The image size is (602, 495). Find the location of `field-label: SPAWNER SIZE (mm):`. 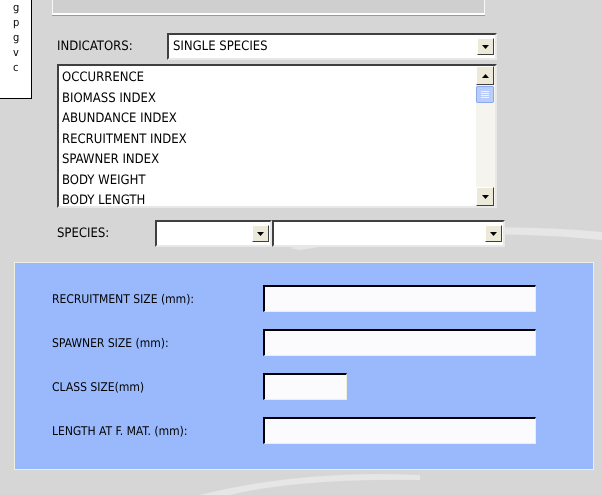

field-label: SPAWNER SIZE (mm): is located at coordinates (111, 343).